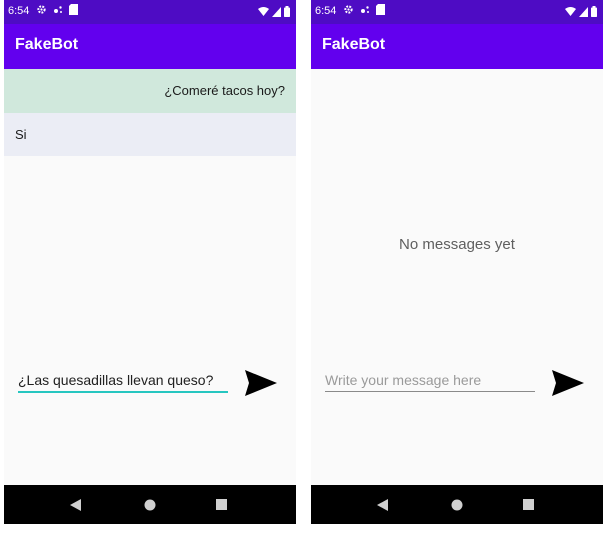  I want to click on empty-state-text: No messages yet, so click(457, 244).